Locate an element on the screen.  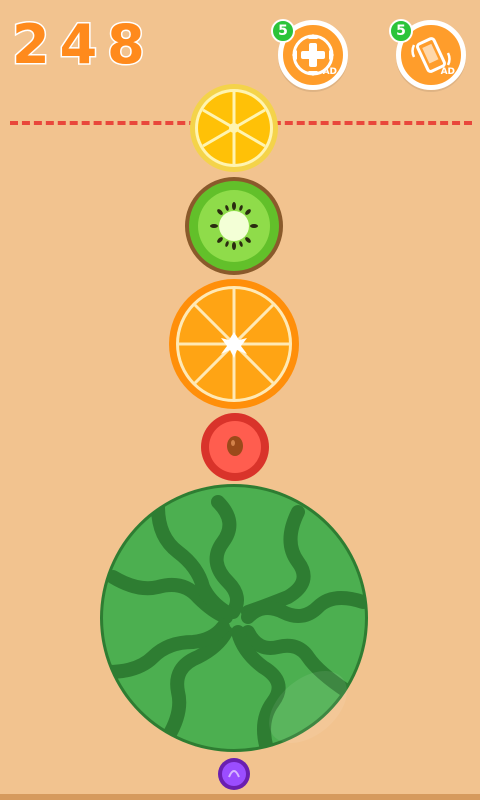
ground-floor is located at coordinates (240, 797).